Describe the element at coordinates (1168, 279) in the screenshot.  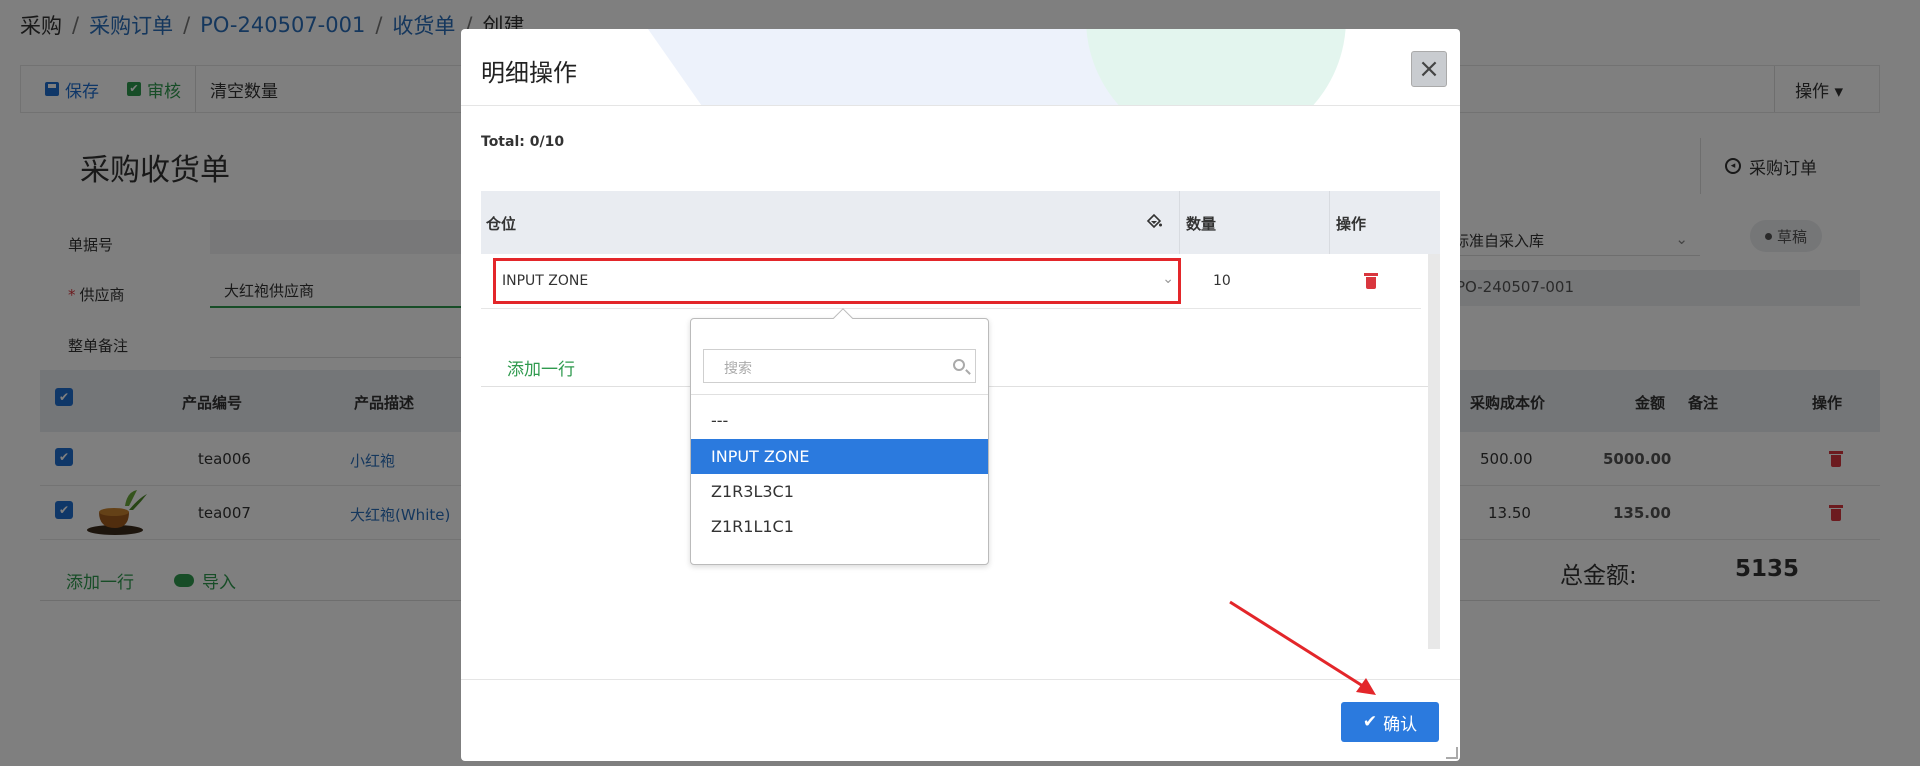
I see `chevron-down-icon: ⌄` at that location.